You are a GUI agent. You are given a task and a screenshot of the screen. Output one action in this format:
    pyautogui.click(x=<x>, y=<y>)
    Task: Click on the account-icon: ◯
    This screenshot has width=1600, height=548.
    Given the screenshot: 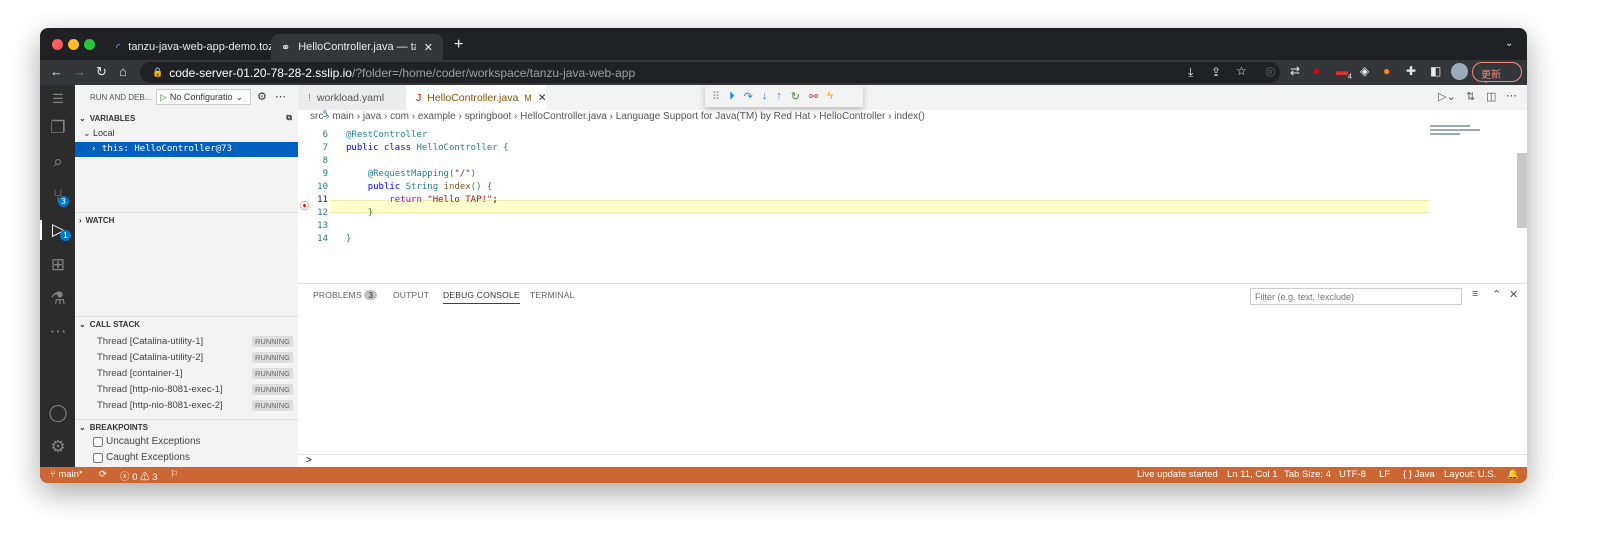 What is the action you would take?
    pyautogui.click(x=58, y=413)
    